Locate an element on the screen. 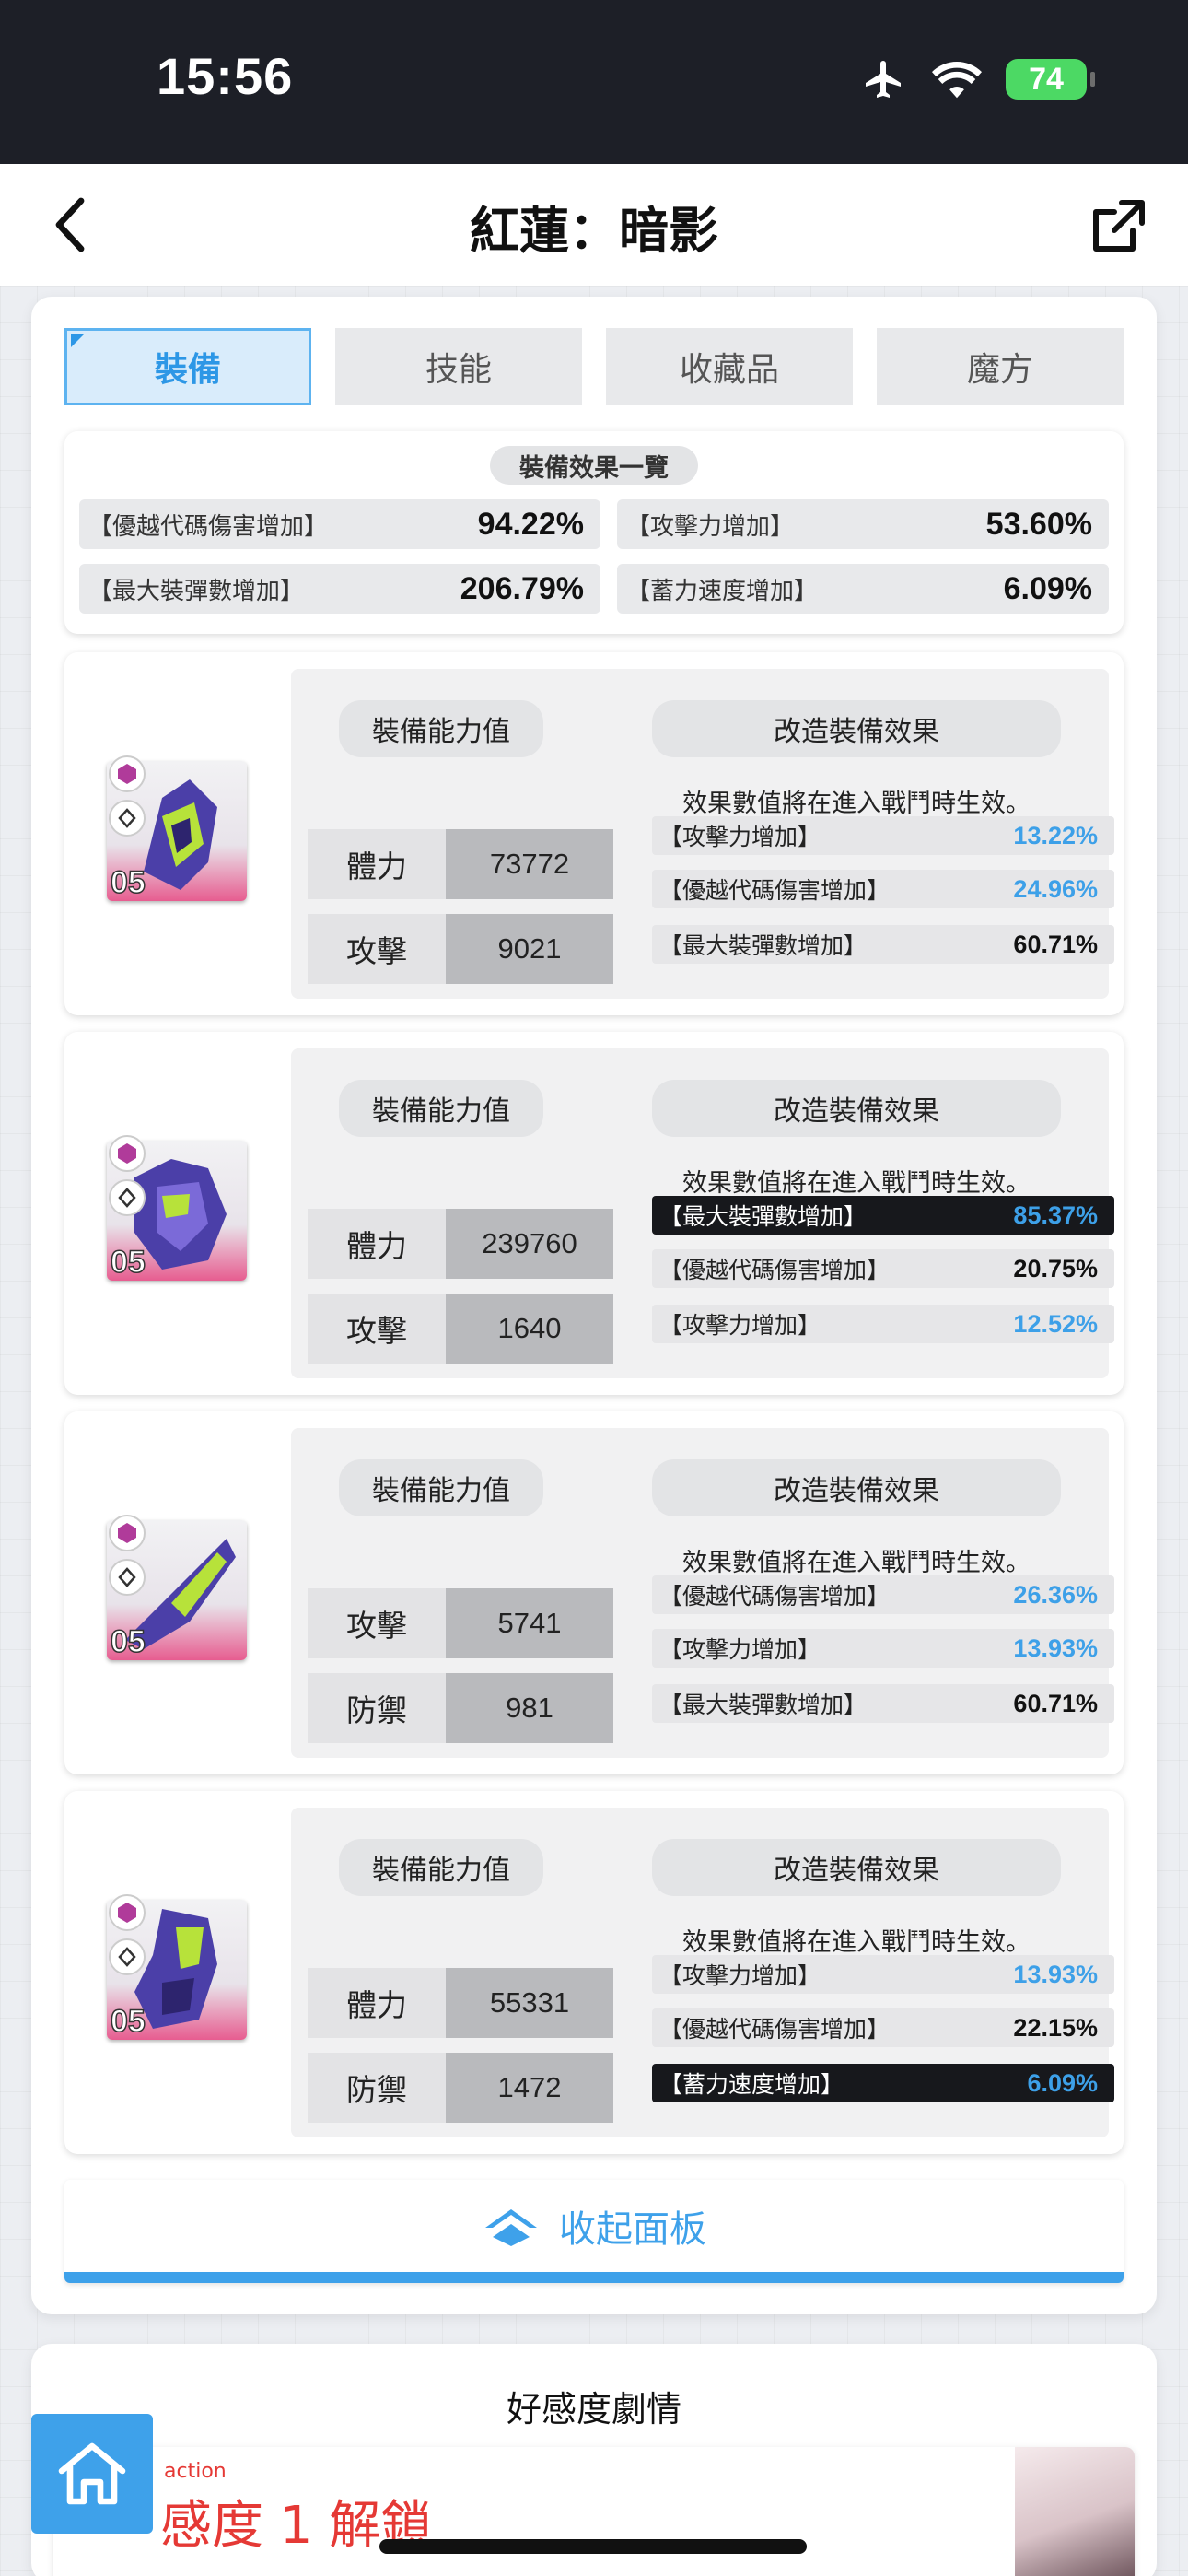 Image resolution: width=1188 pixels, height=2576 pixels. affection-story-title: 好感度劇情 is located at coordinates (593, 2409).